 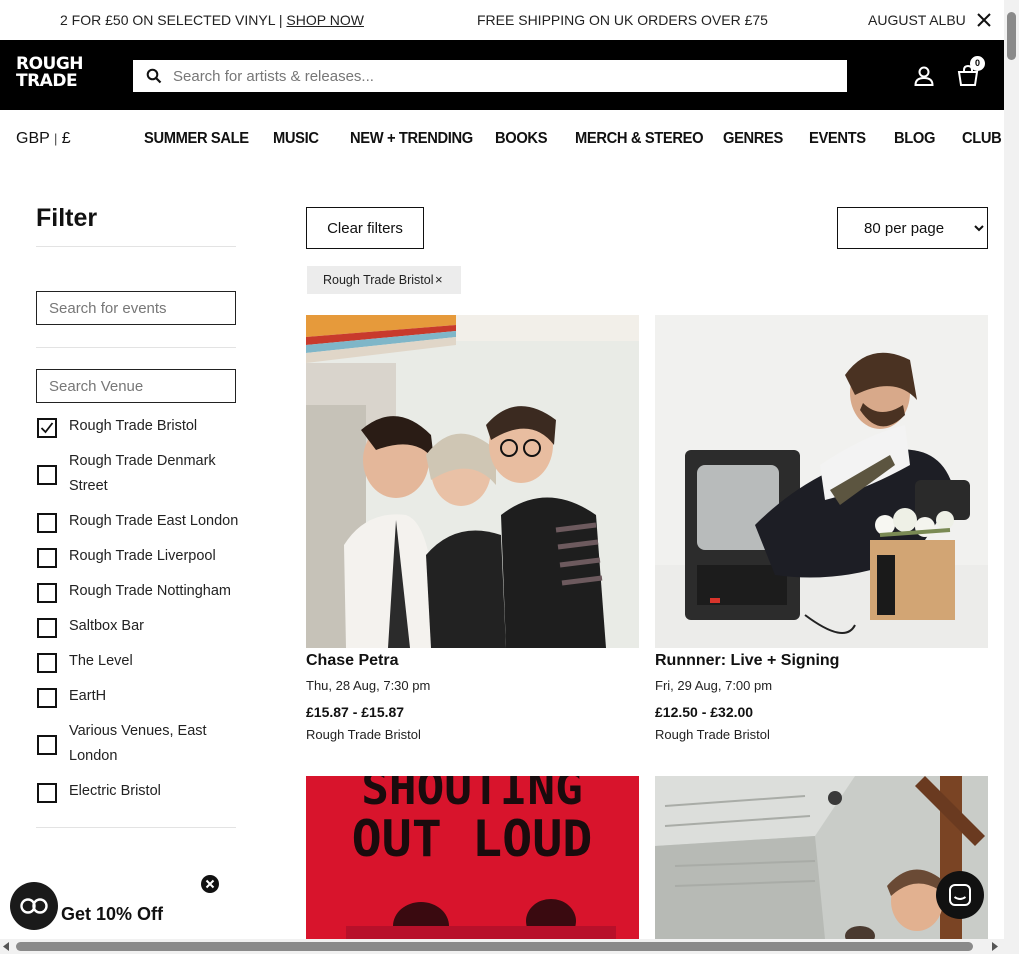 I want to click on active-filter-chip: Rough Trade Bristol ×, so click(x=384, y=280).